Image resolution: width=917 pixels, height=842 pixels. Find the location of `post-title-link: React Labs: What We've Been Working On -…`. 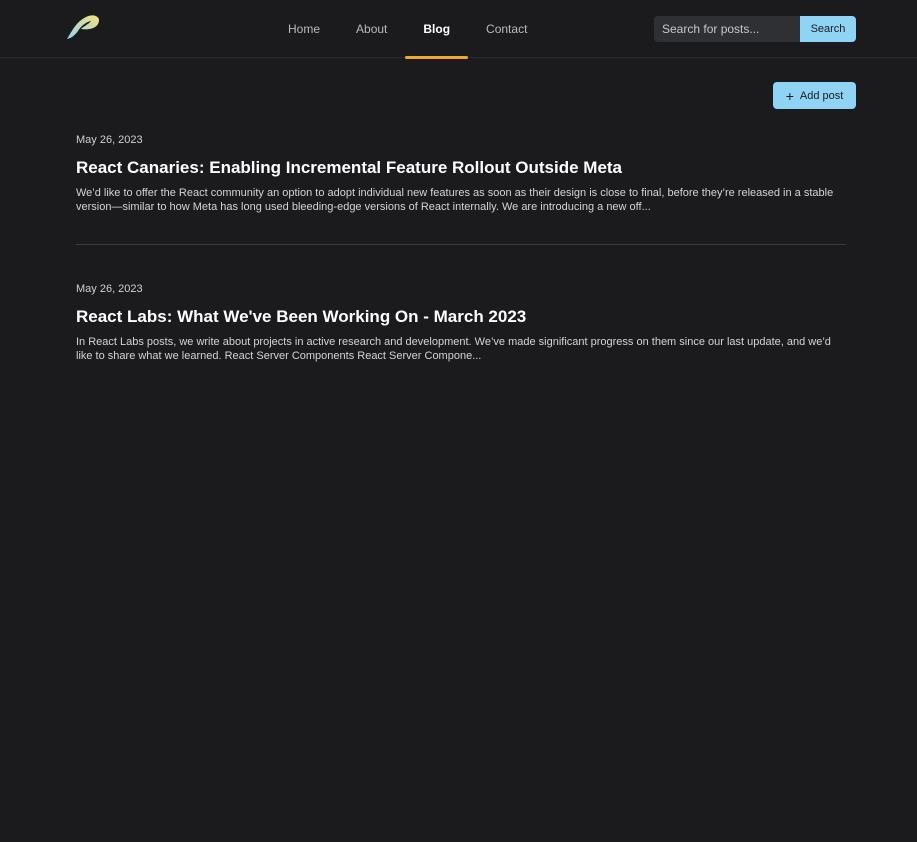

post-title-link: React Labs: What We've Been Working On -… is located at coordinates (461, 317).